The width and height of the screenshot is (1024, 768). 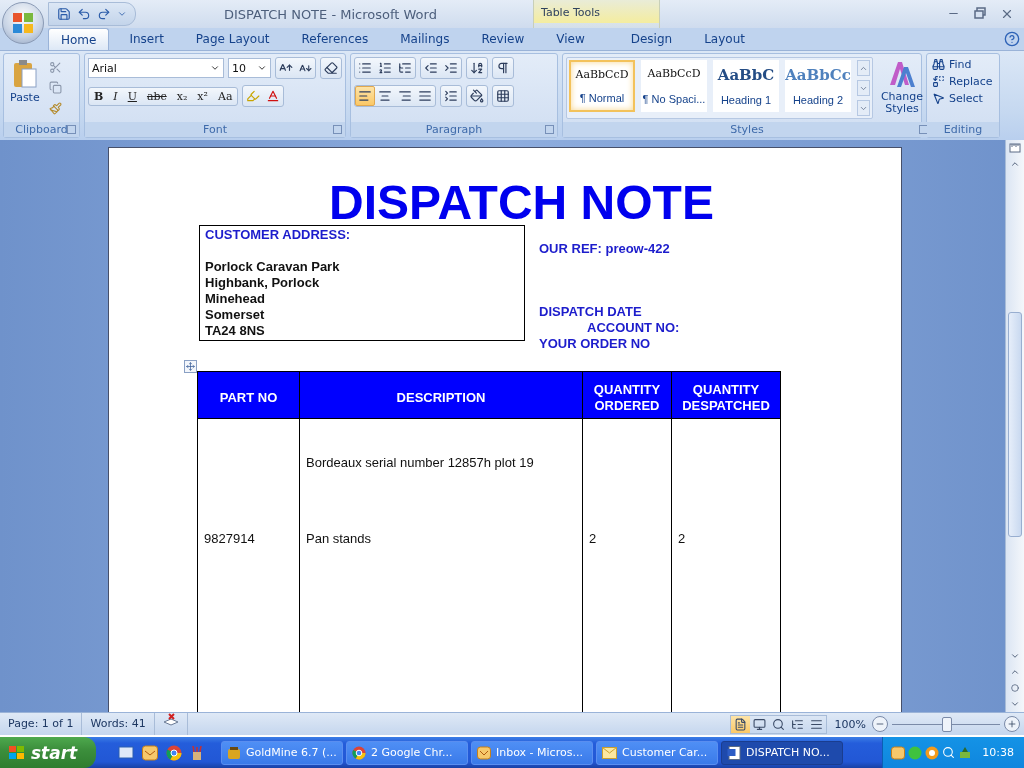 What do you see at coordinates (273, 267) in the screenshot?
I see `address-line: Porlock Caravan Park` at bounding box center [273, 267].